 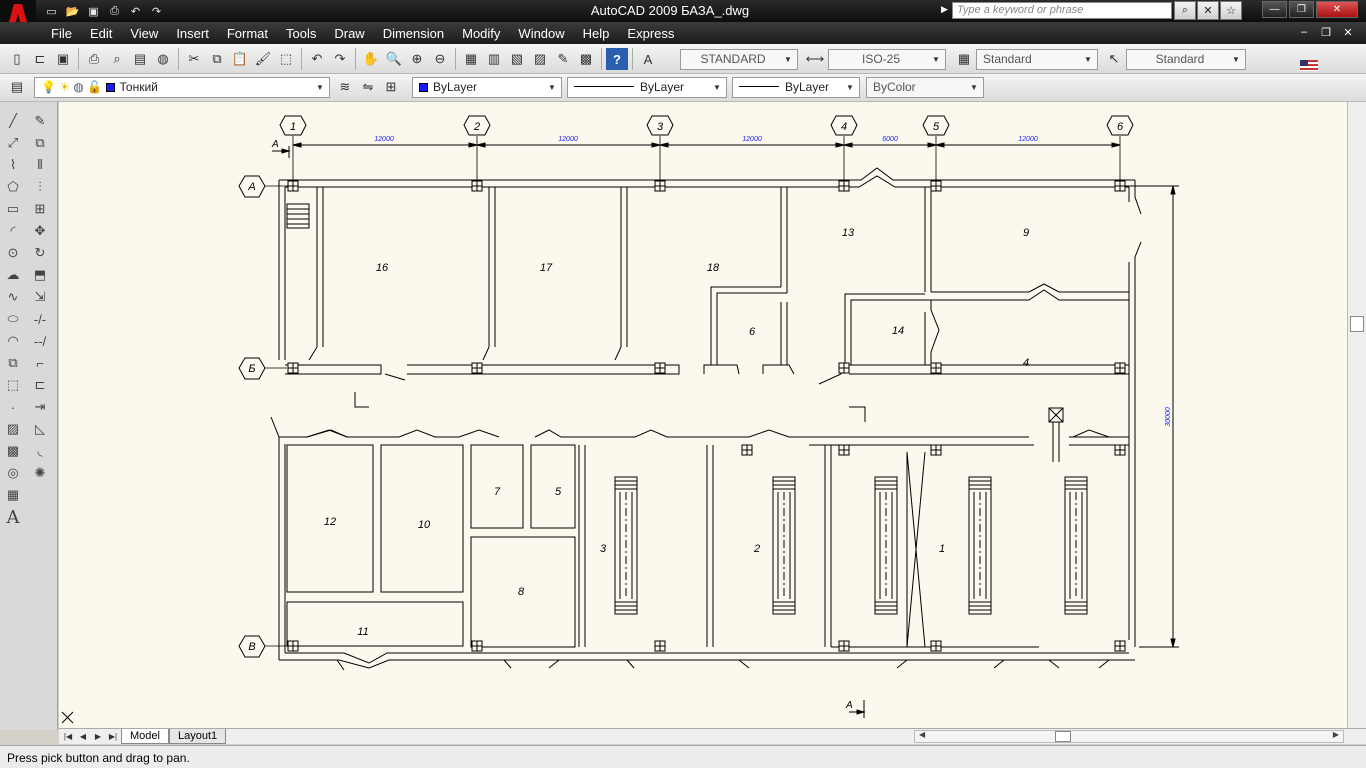 What do you see at coordinates (345, 87) in the screenshot?
I see `make-object-layer-current-icon: ≋` at bounding box center [345, 87].